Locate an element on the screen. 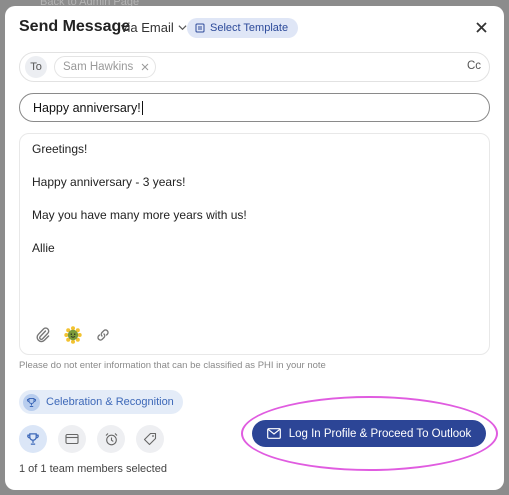 This screenshot has width=509, height=495. recipients-field: To Sam Hawkins Cc is located at coordinates (254, 67).